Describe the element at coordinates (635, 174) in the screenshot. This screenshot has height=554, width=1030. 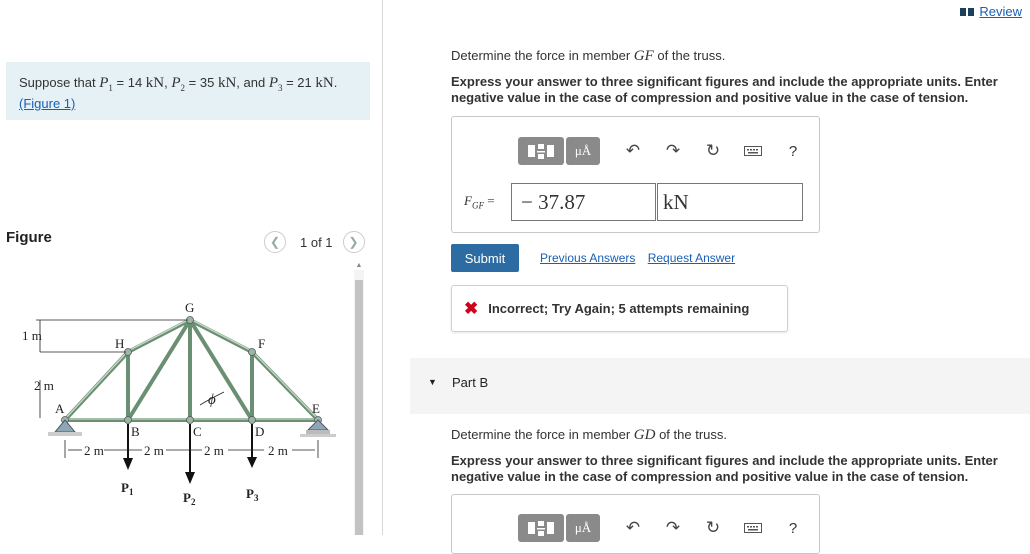
I see `part-a-answer-panel: μÅ ↶ ↷ ↻ ? FGF = − 37.87 kN` at that location.